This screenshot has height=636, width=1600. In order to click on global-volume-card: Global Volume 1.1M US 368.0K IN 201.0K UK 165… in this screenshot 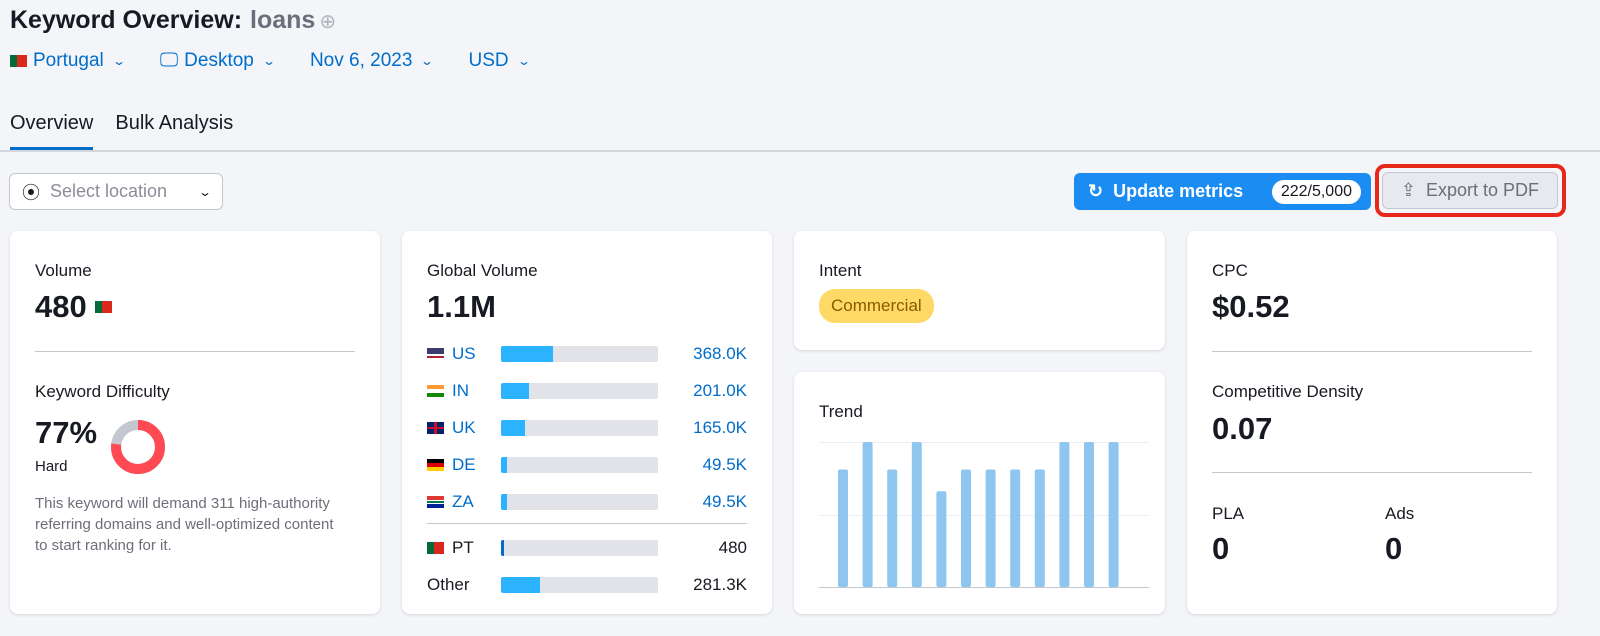, I will do `click(587, 422)`.